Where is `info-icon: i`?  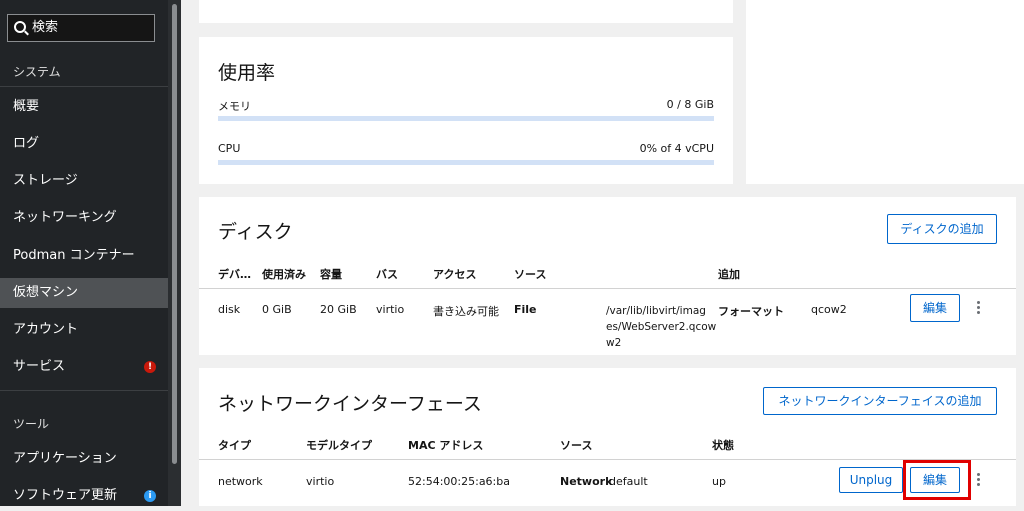 info-icon: i is located at coordinates (150, 496).